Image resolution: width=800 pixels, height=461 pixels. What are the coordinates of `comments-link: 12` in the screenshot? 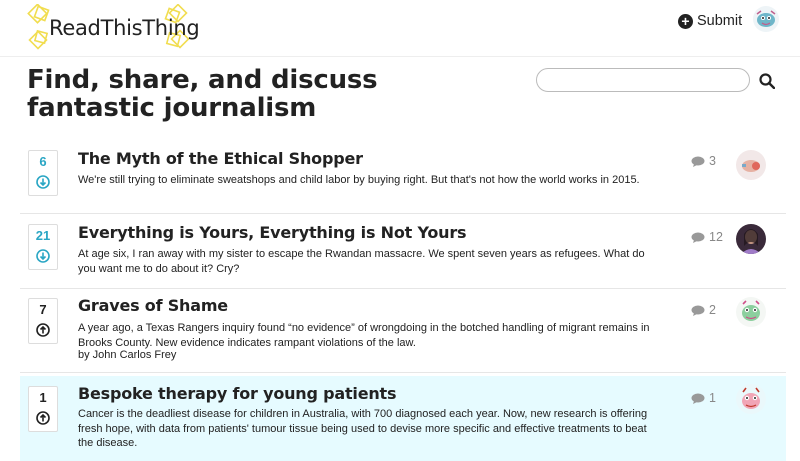 It's located at (707, 237).